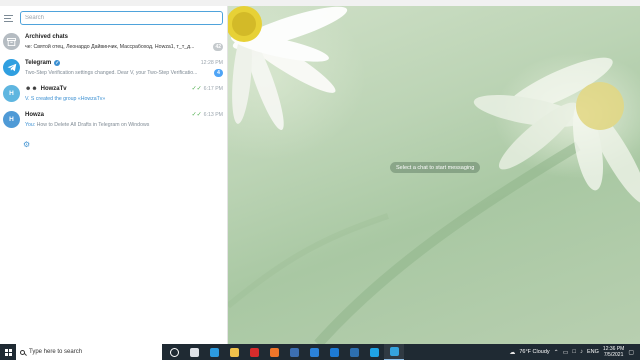  What do you see at coordinates (512, 352) in the screenshot?
I see `weather-cloud-icon: ☁` at bounding box center [512, 352].